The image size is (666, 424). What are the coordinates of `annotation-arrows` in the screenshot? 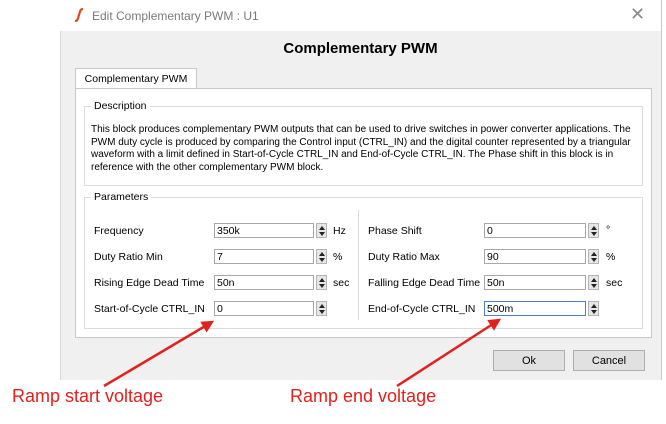 It's located at (302, 353).